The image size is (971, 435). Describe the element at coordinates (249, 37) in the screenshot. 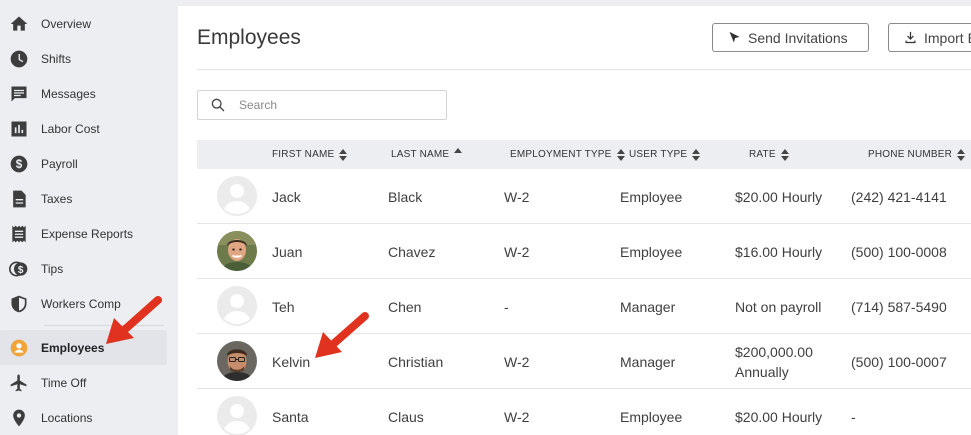

I see `page-title: Employees` at that location.